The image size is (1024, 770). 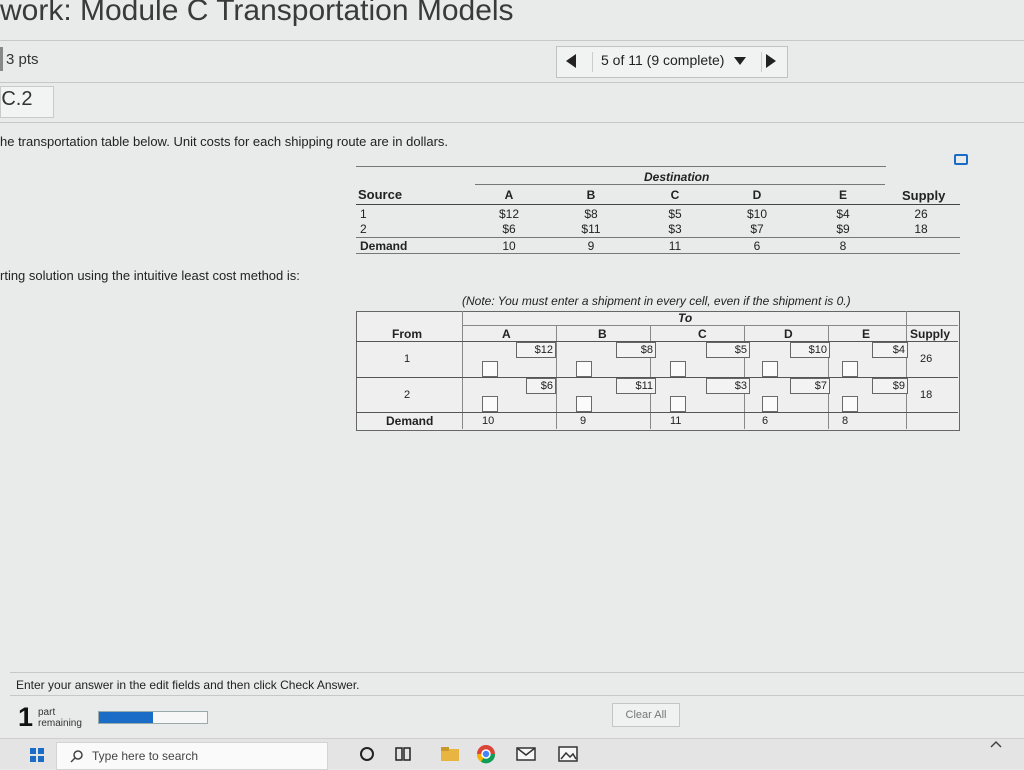 What do you see at coordinates (257, 13) in the screenshot?
I see `page-title: work: Module C Transportation Models` at bounding box center [257, 13].